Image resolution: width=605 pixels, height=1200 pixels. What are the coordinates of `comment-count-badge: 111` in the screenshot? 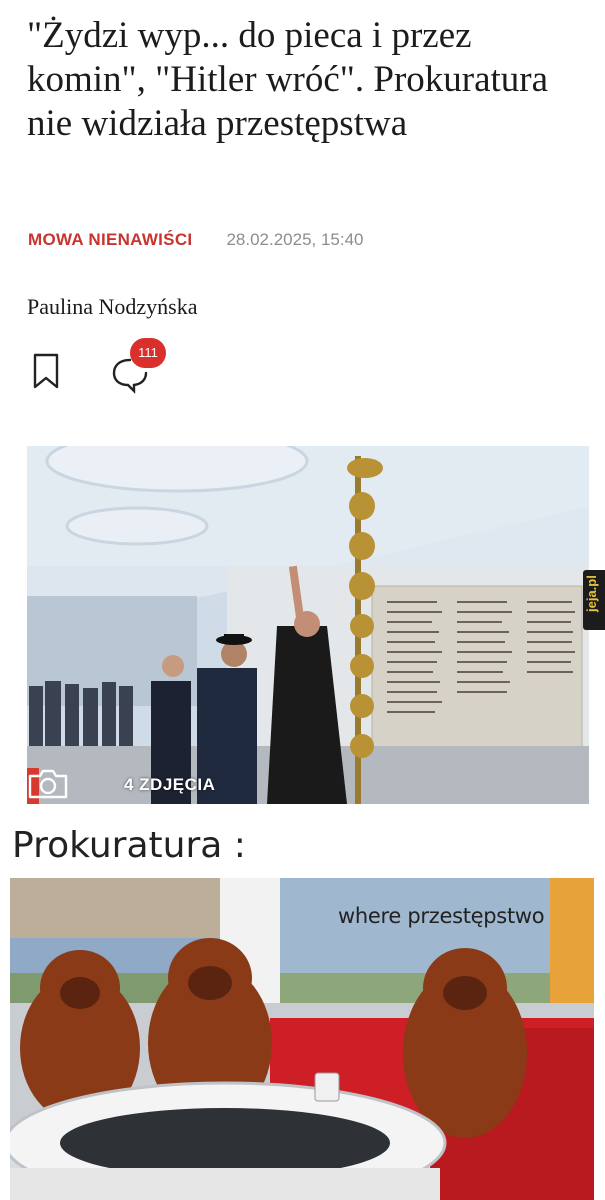 It's located at (148, 353).